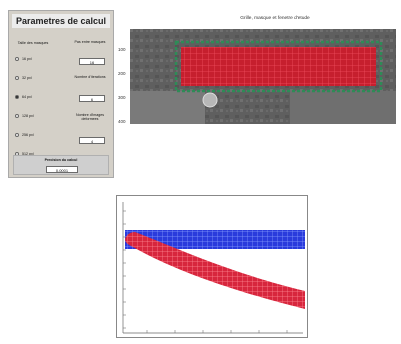 The height and width of the screenshot is (344, 401). I want to click on radio-label: 128 pxl, so click(28, 116).